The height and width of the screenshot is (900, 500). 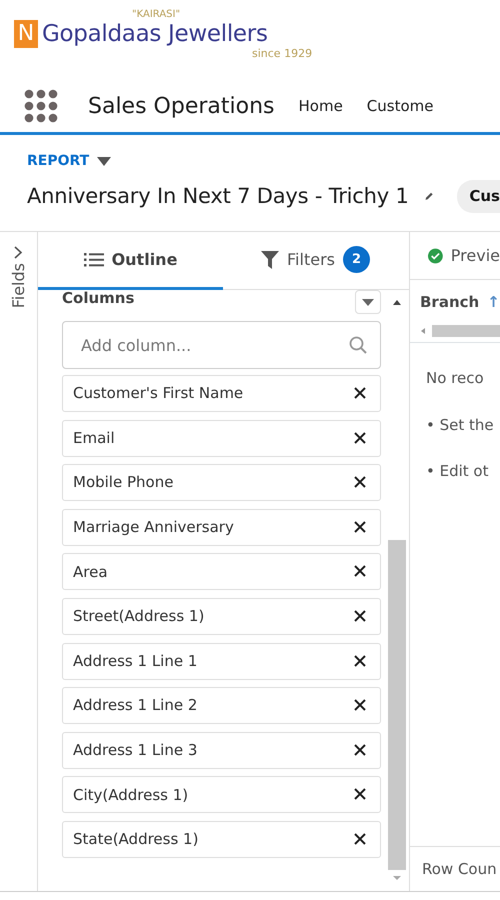 What do you see at coordinates (18, 252) in the screenshot?
I see `chevron-right-icon` at bounding box center [18, 252].